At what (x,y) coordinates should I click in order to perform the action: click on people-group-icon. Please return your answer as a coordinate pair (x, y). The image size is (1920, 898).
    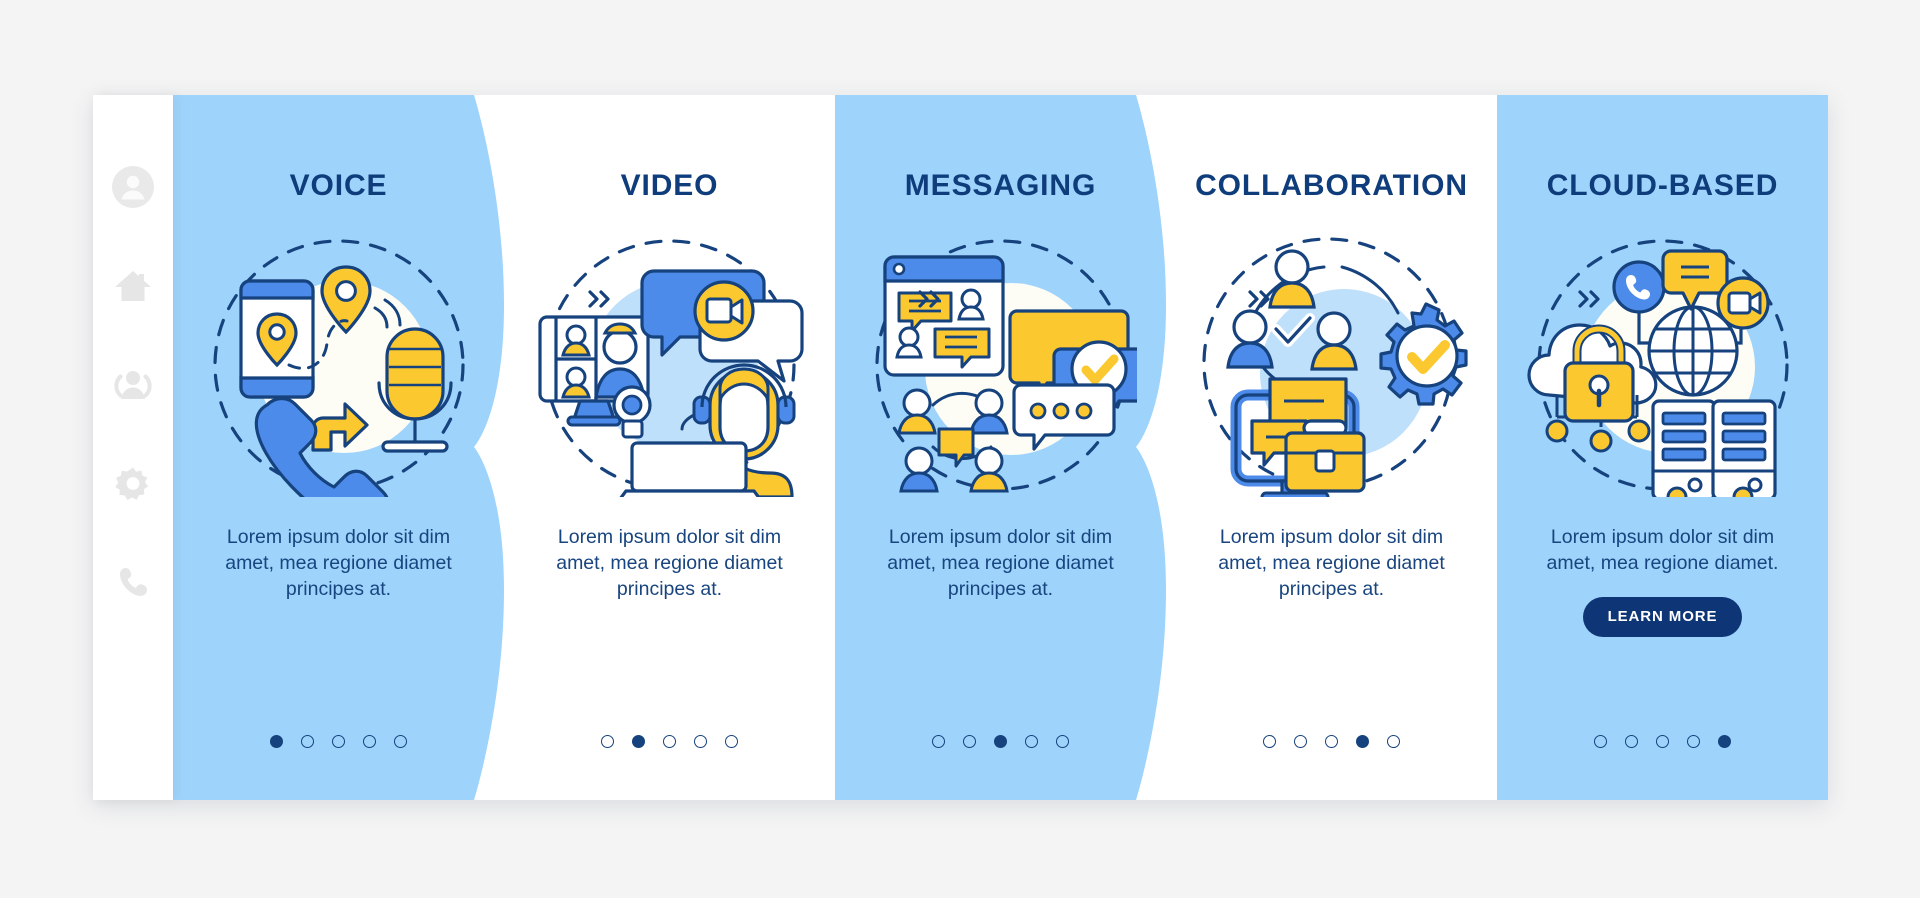
    Looking at the image, I should click on (133, 385).